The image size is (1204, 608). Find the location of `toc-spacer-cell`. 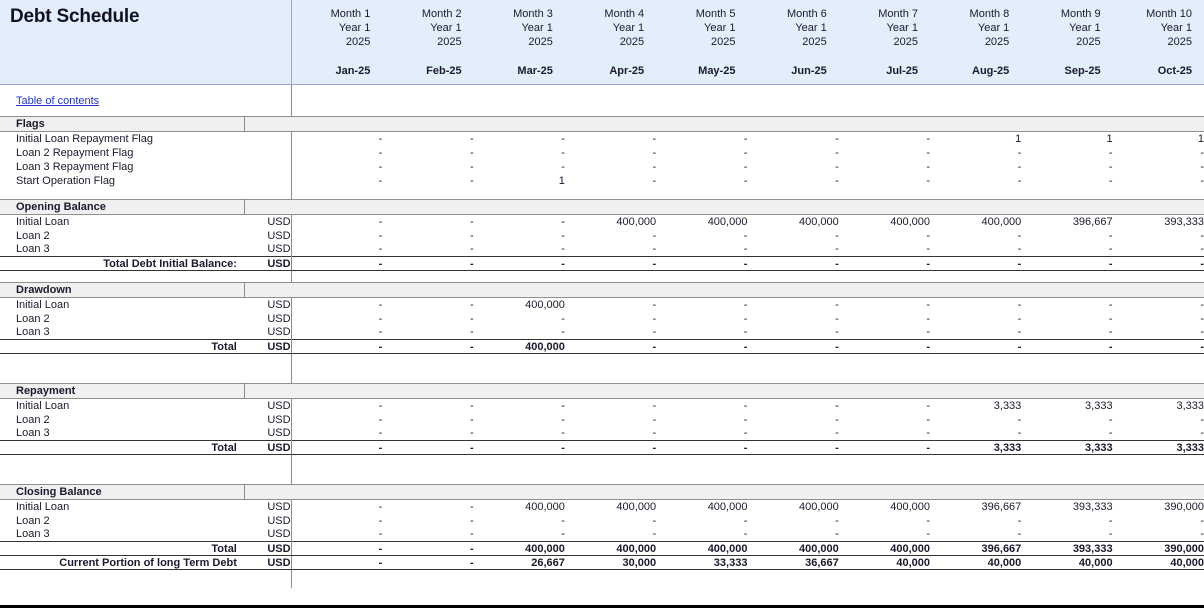

toc-spacer-cell is located at coordinates (975, 101).